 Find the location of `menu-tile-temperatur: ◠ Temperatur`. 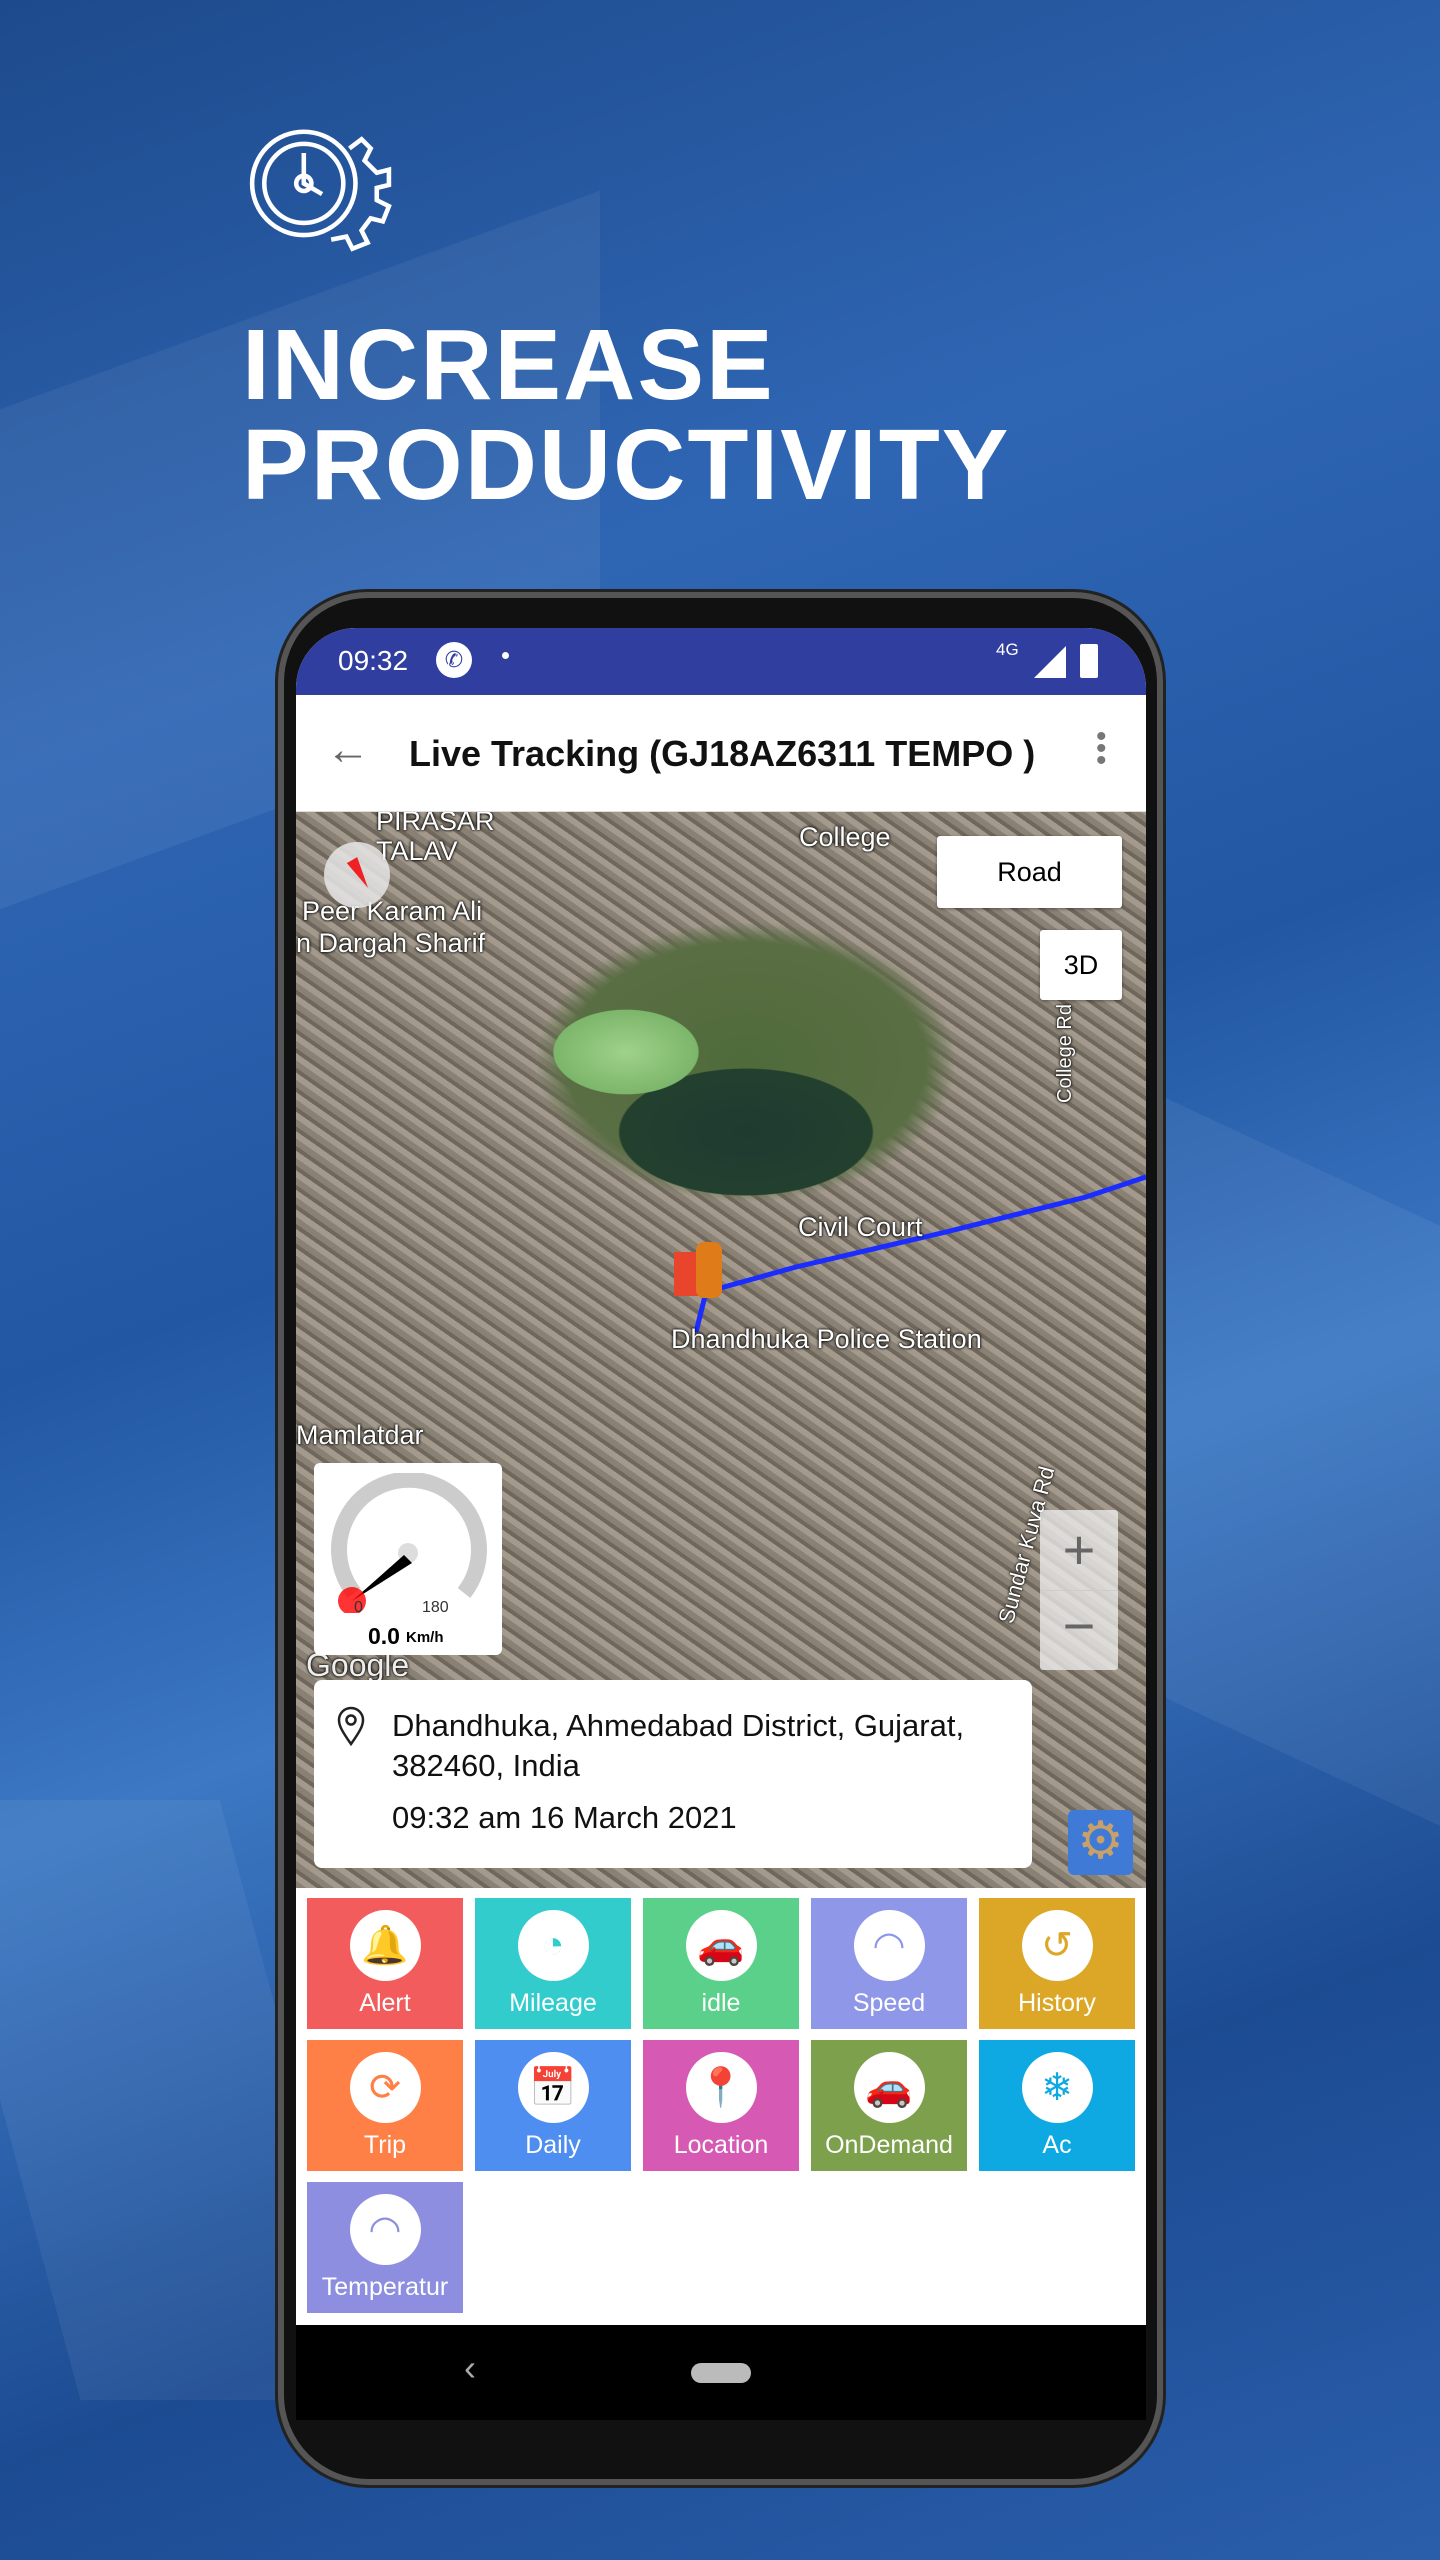

menu-tile-temperatur: ◠ Temperatur is located at coordinates (385, 2247).